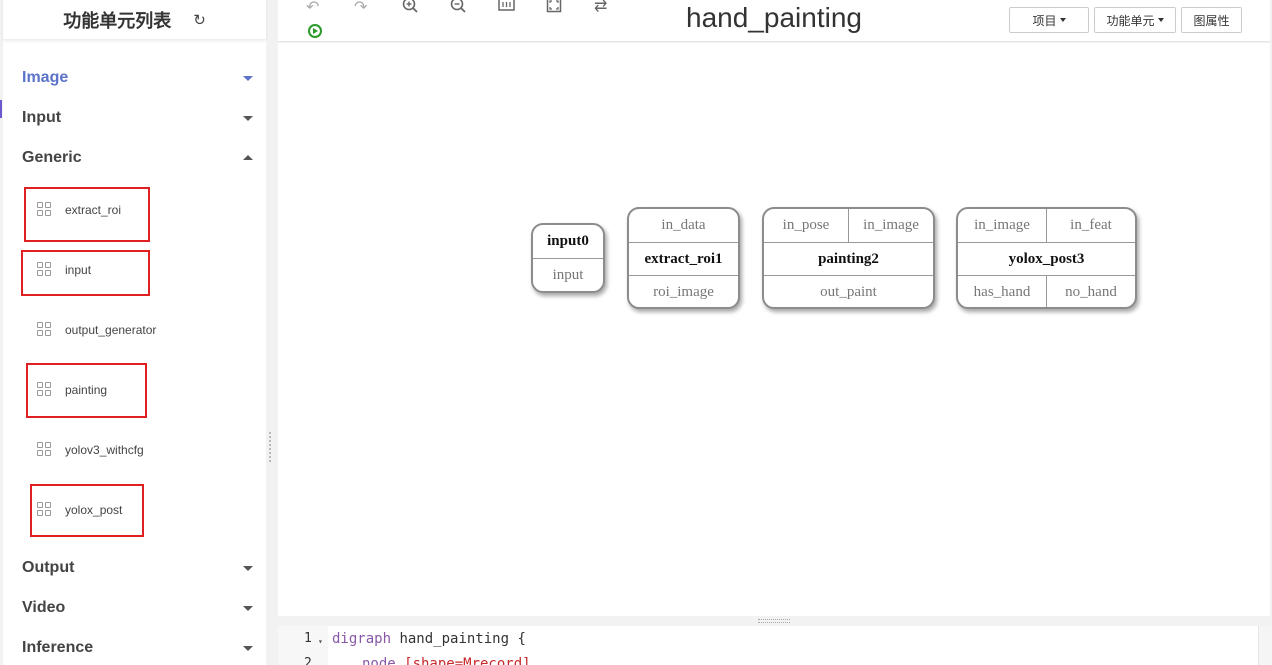 Image resolution: width=1272 pixels, height=665 pixels. I want to click on sidebar-item-extract-roi: extract_roi, so click(79, 210).